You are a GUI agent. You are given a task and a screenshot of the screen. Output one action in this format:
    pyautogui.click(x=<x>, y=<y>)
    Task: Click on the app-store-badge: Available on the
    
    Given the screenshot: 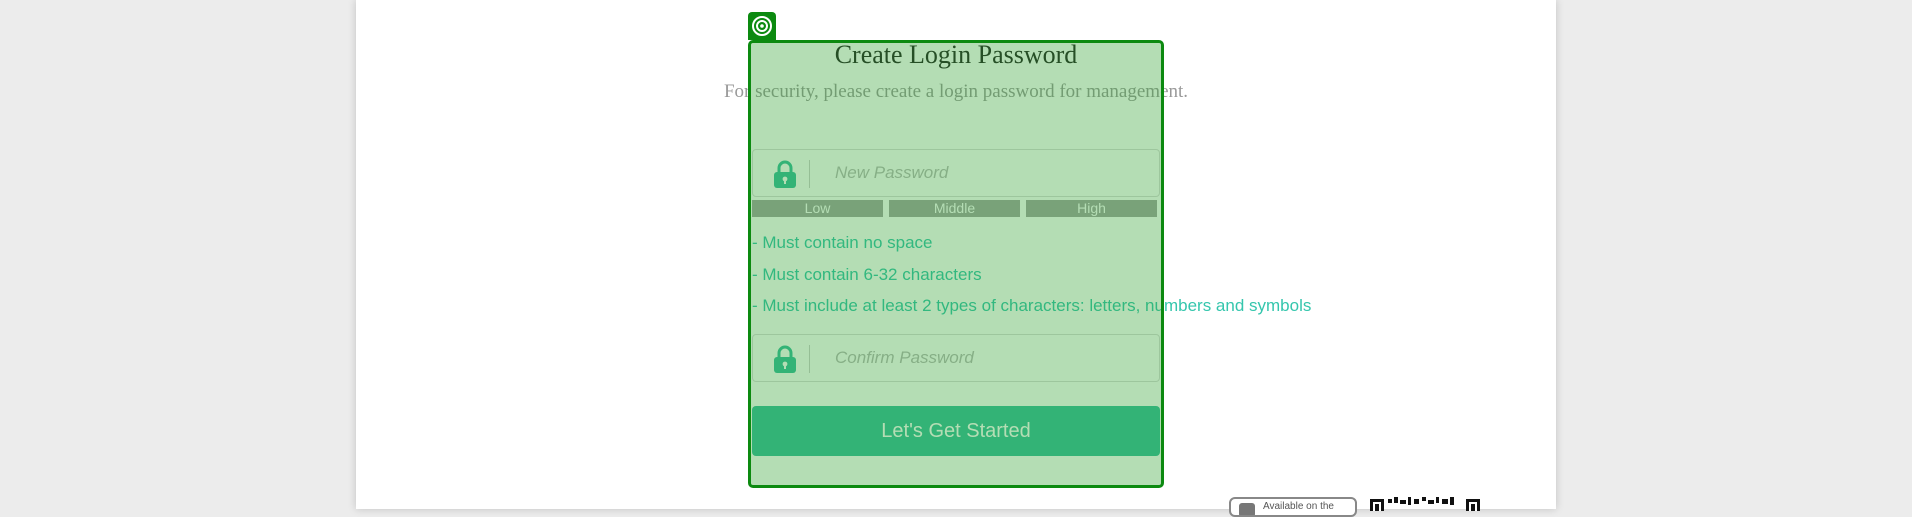 What is the action you would take?
    pyautogui.click(x=1293, y=507)
    